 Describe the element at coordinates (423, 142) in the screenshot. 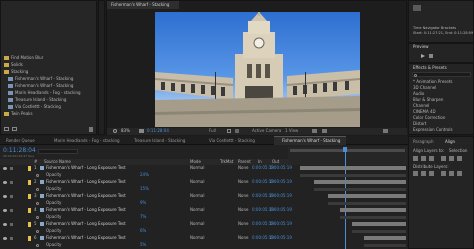

I see `tab-paragraph: Paragraph` at that location.